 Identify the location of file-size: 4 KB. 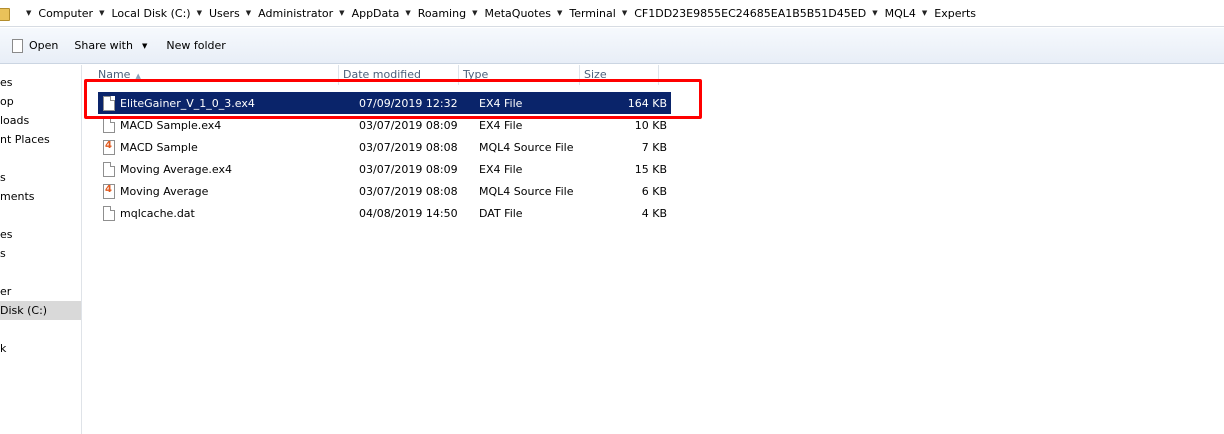
(654, 213).